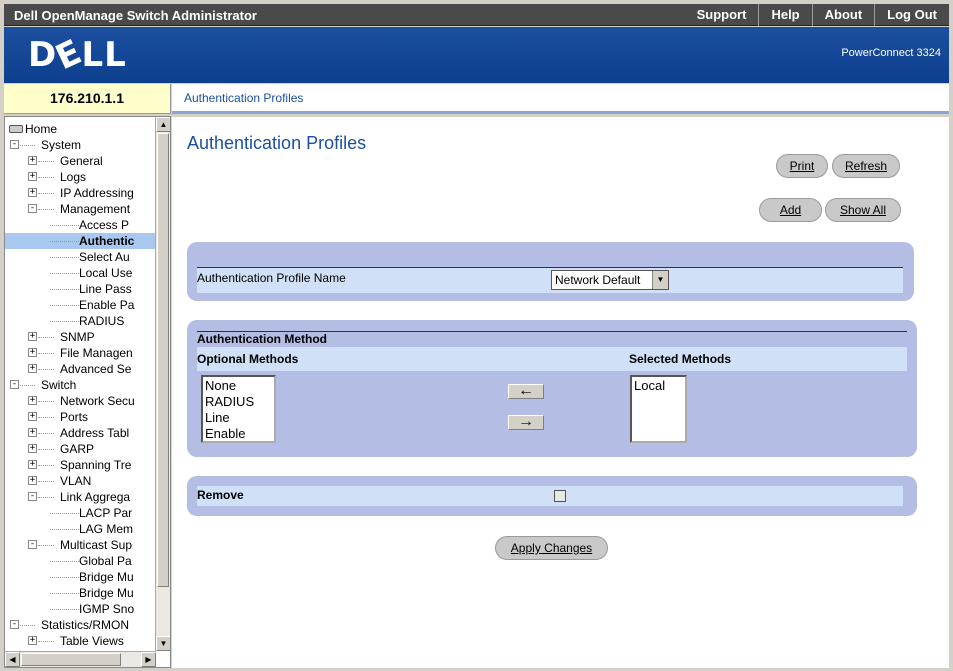 This screenshot has height=671, width=953. What do you see at coordinates (658, 409) in the screenshot?
I see `selected-methods-list: Local` at bounding box center [658, 409].